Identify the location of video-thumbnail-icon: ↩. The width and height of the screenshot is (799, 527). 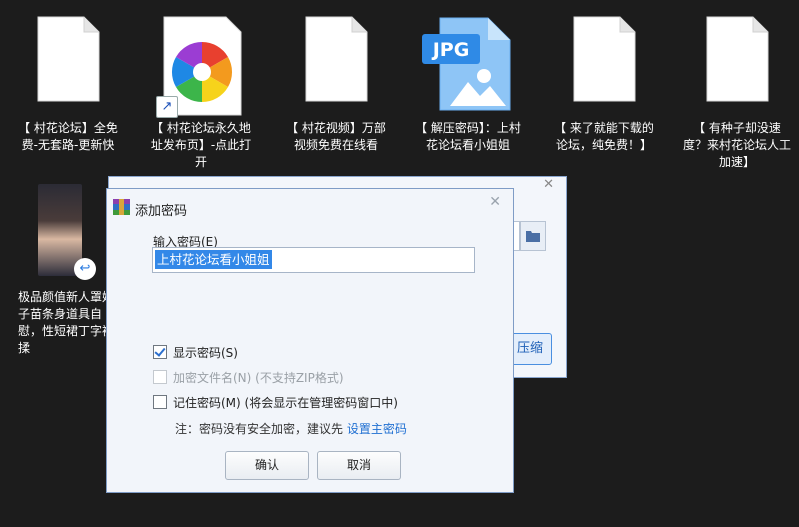
(67, 232).